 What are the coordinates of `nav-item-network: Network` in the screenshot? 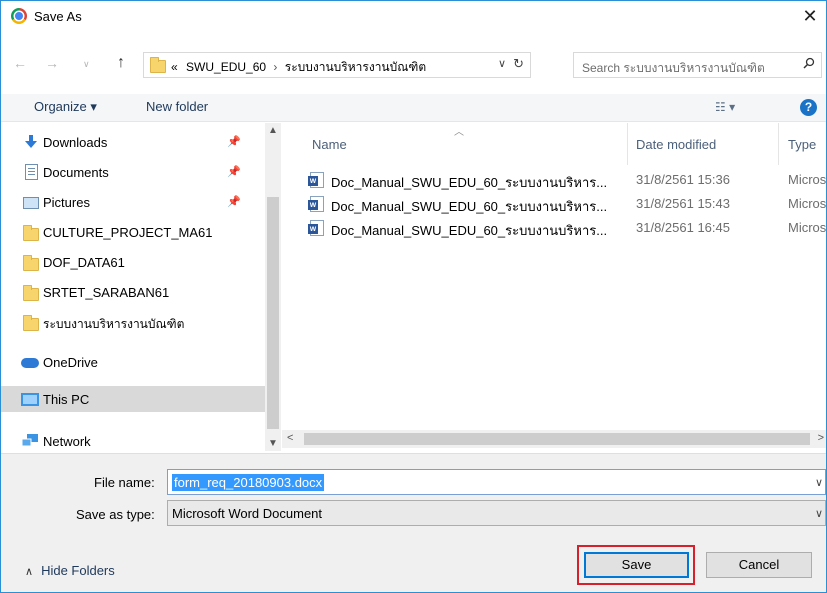 It's located at (133, 441).